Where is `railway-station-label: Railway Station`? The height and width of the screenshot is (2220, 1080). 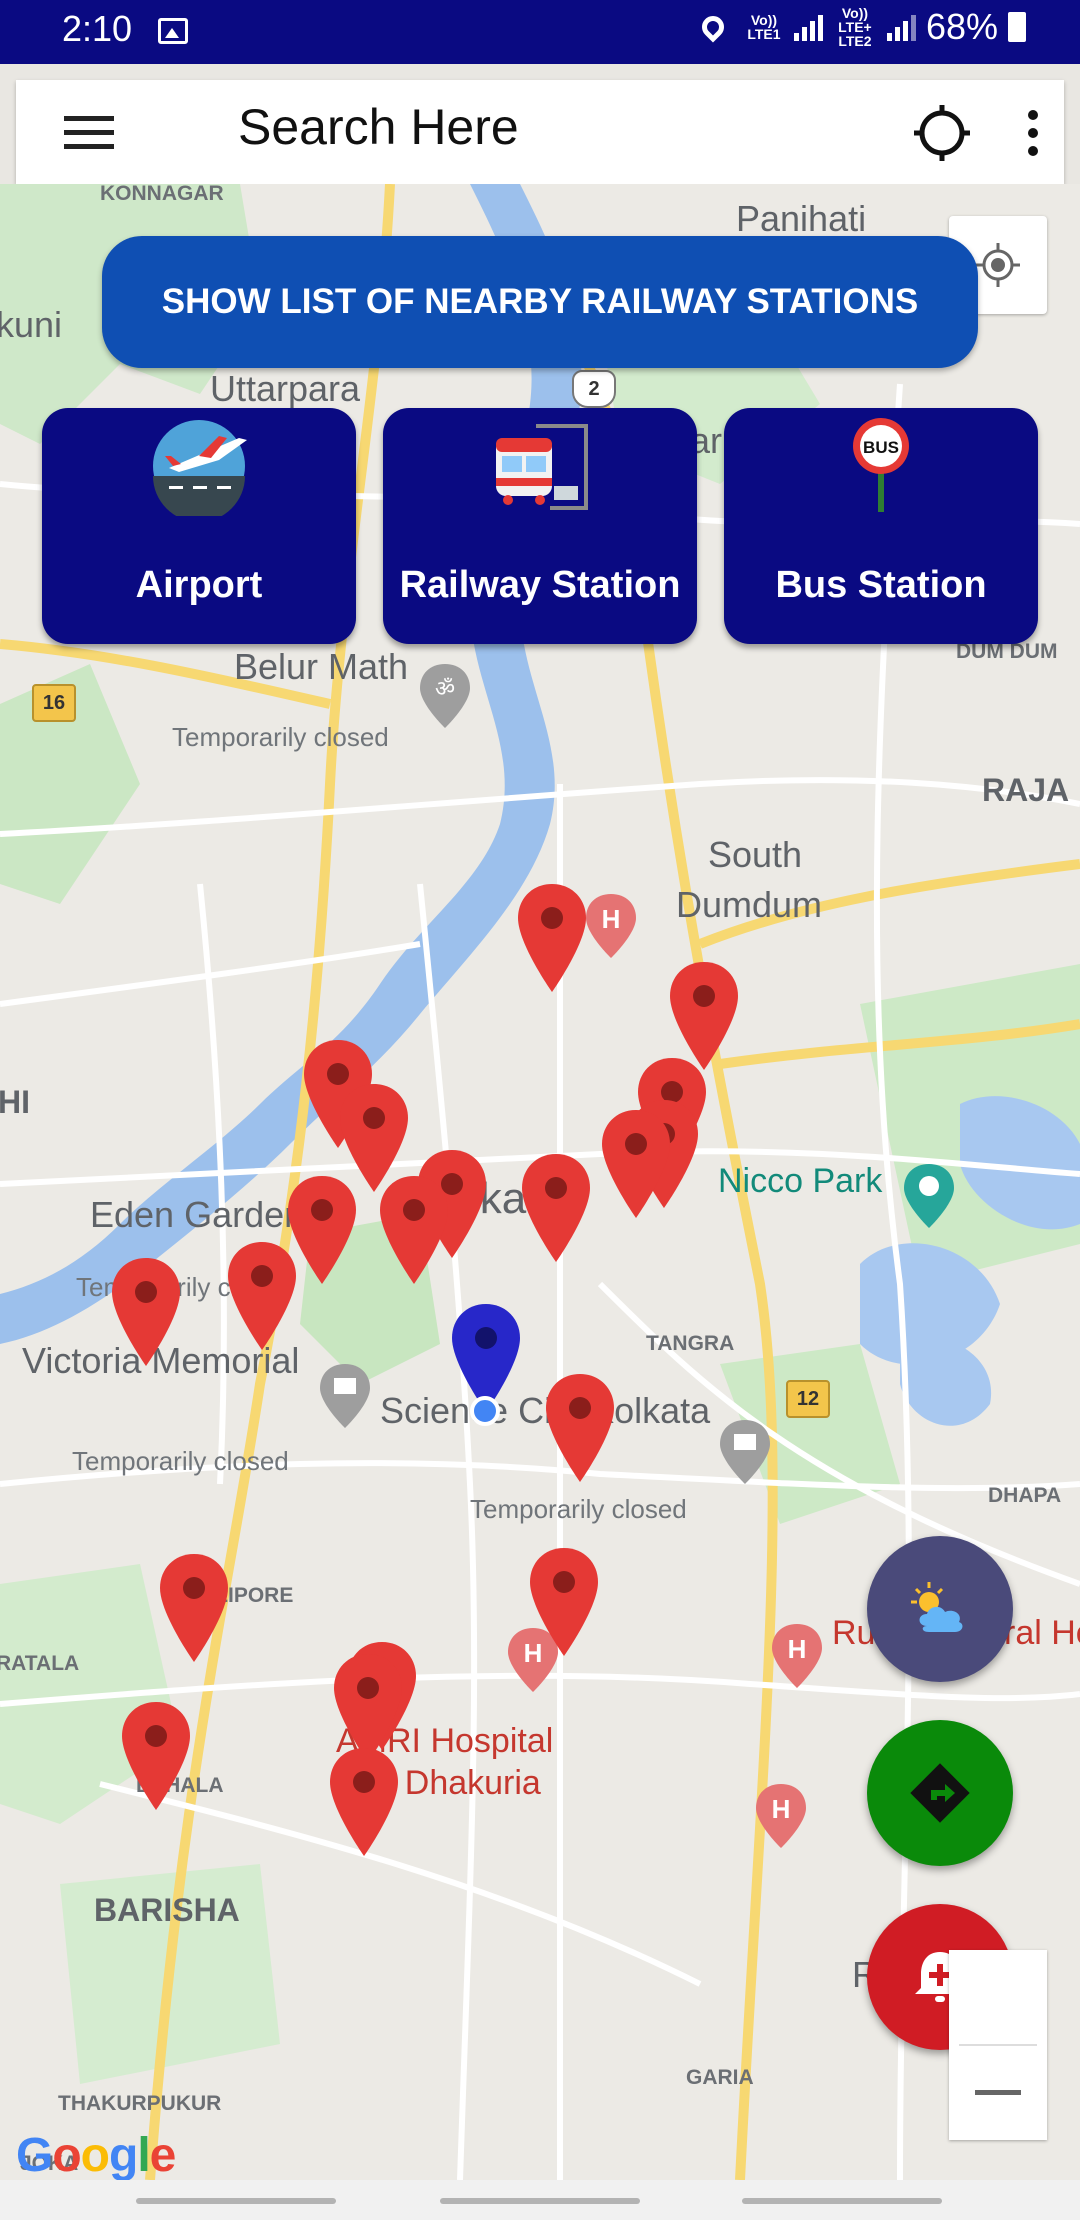
railway-station-label: Railway Station is located at coordinates (540, 585).